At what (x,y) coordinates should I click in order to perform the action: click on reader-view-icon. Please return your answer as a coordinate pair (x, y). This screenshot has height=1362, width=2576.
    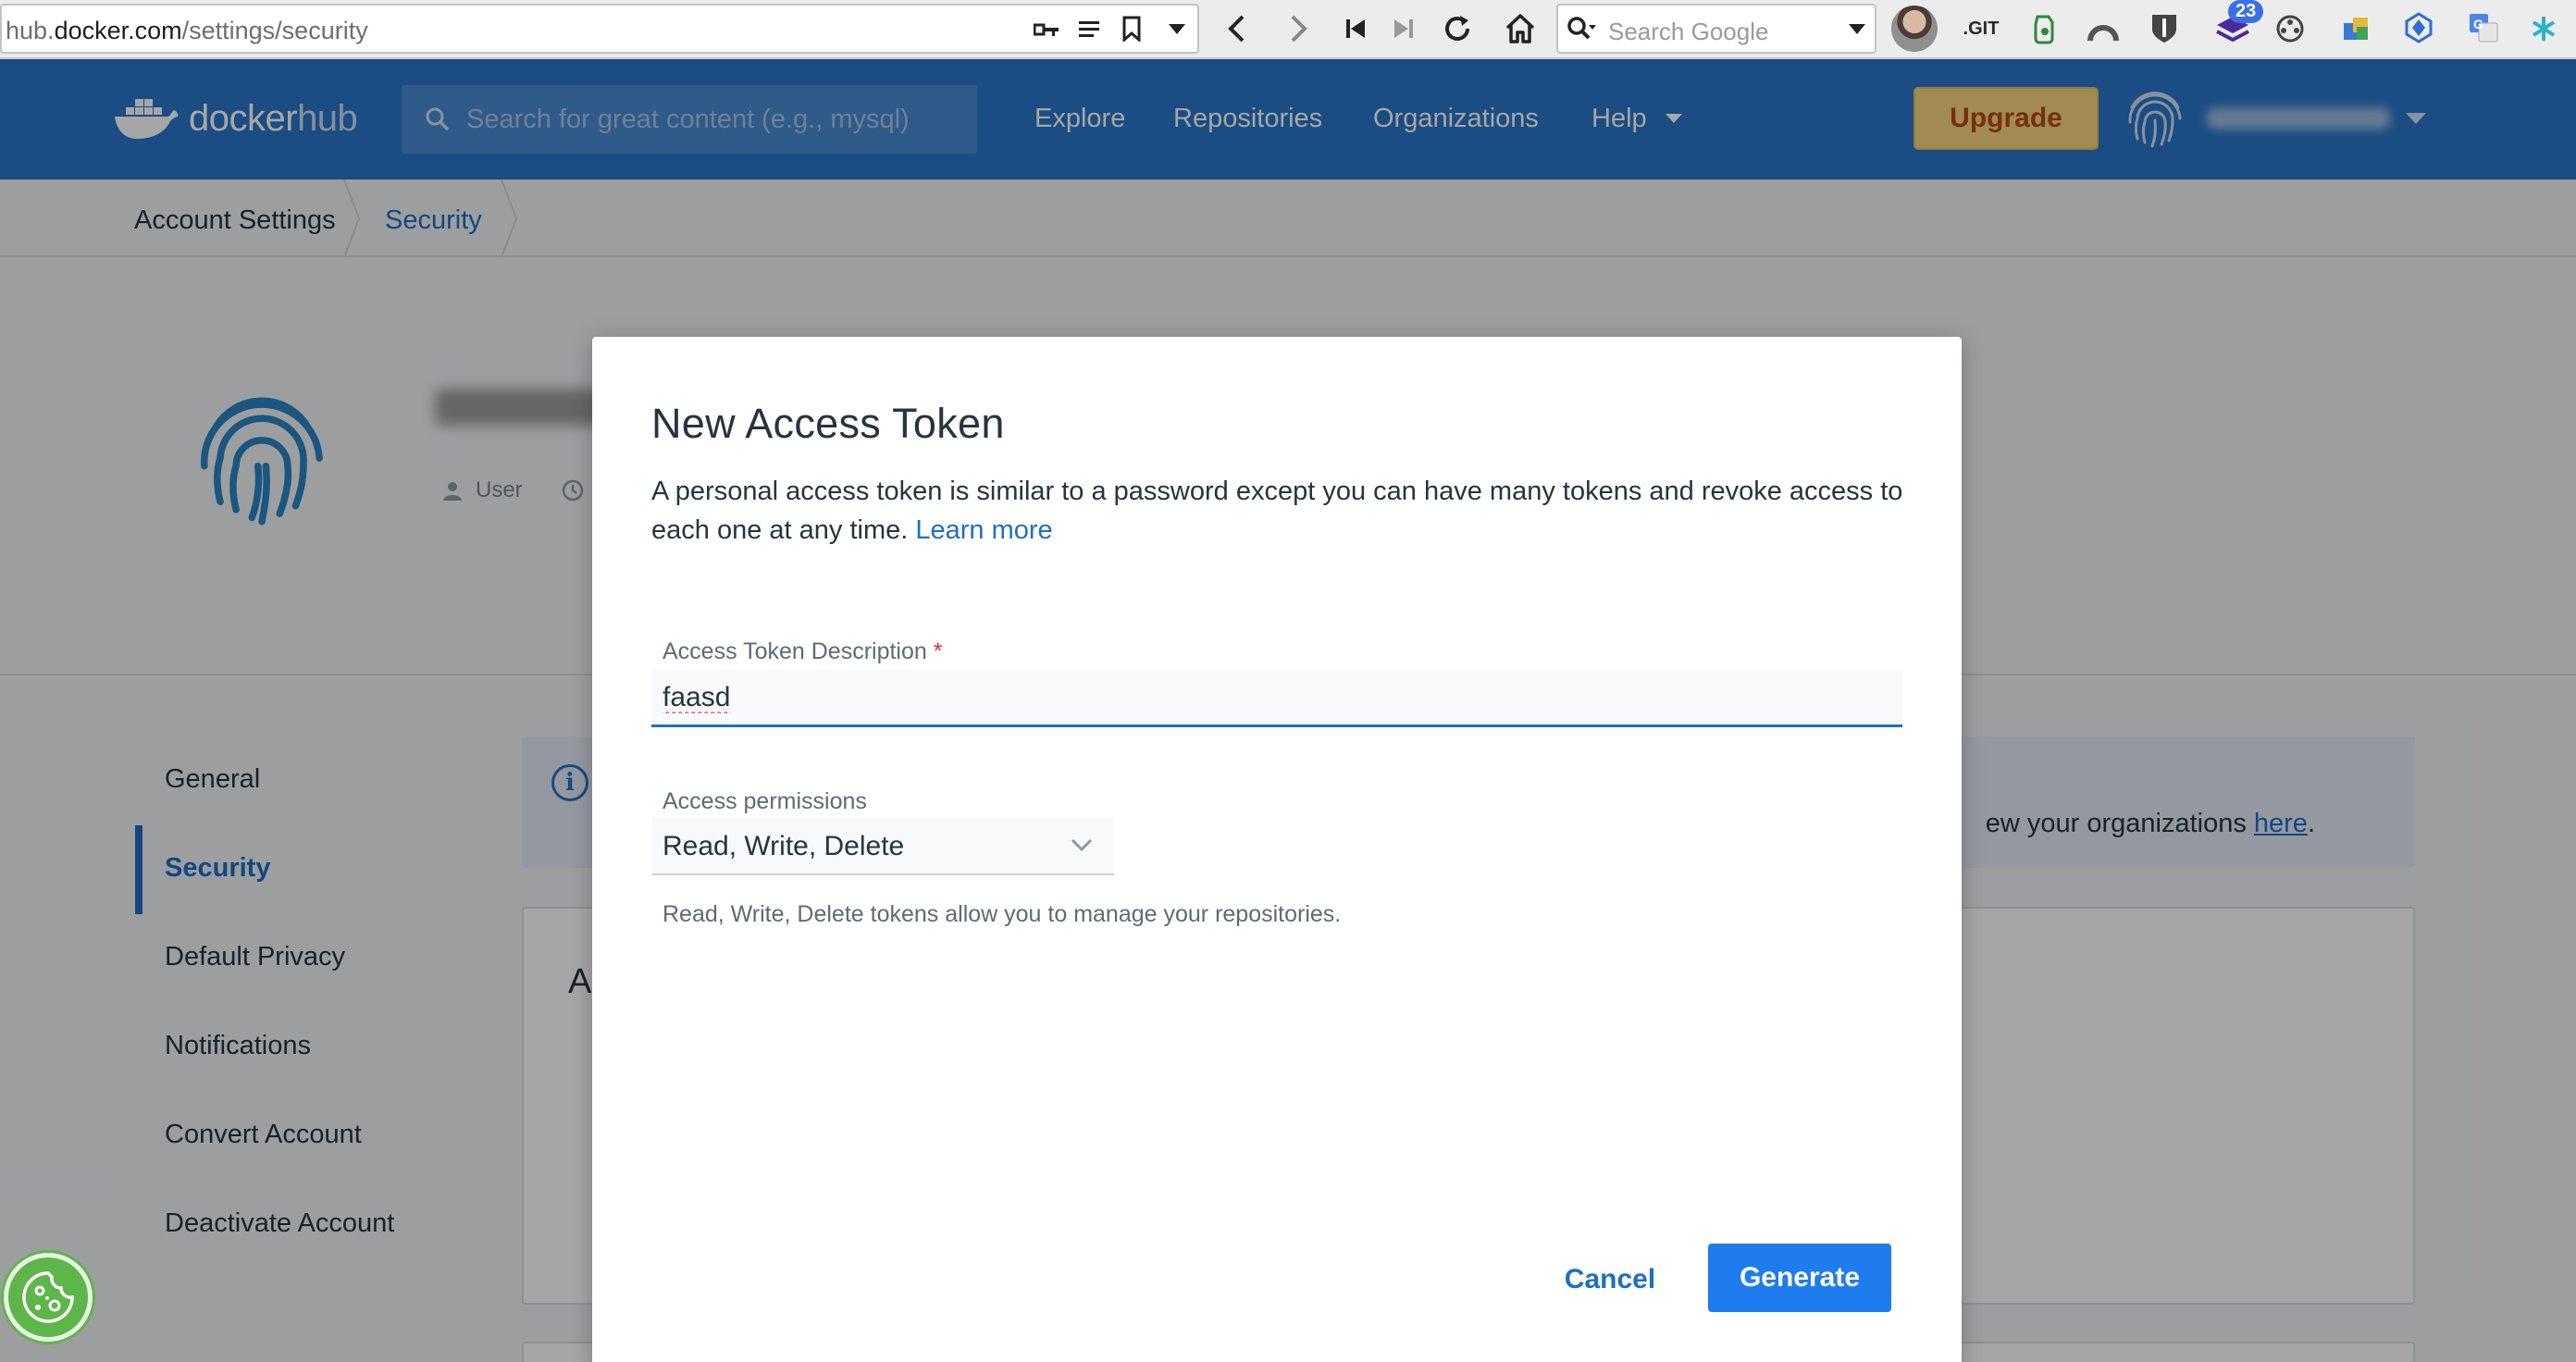
    Looking at the image, I should click on (1089, 29).